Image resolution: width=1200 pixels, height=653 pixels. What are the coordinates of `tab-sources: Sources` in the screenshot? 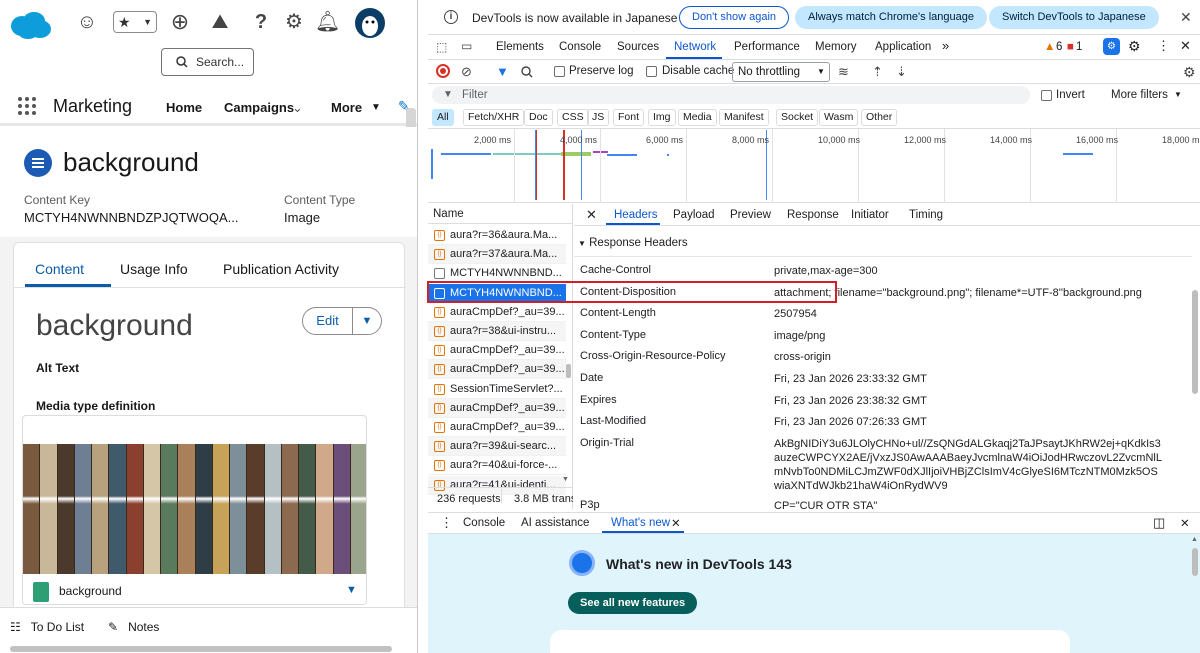 It's located at (638, 47).